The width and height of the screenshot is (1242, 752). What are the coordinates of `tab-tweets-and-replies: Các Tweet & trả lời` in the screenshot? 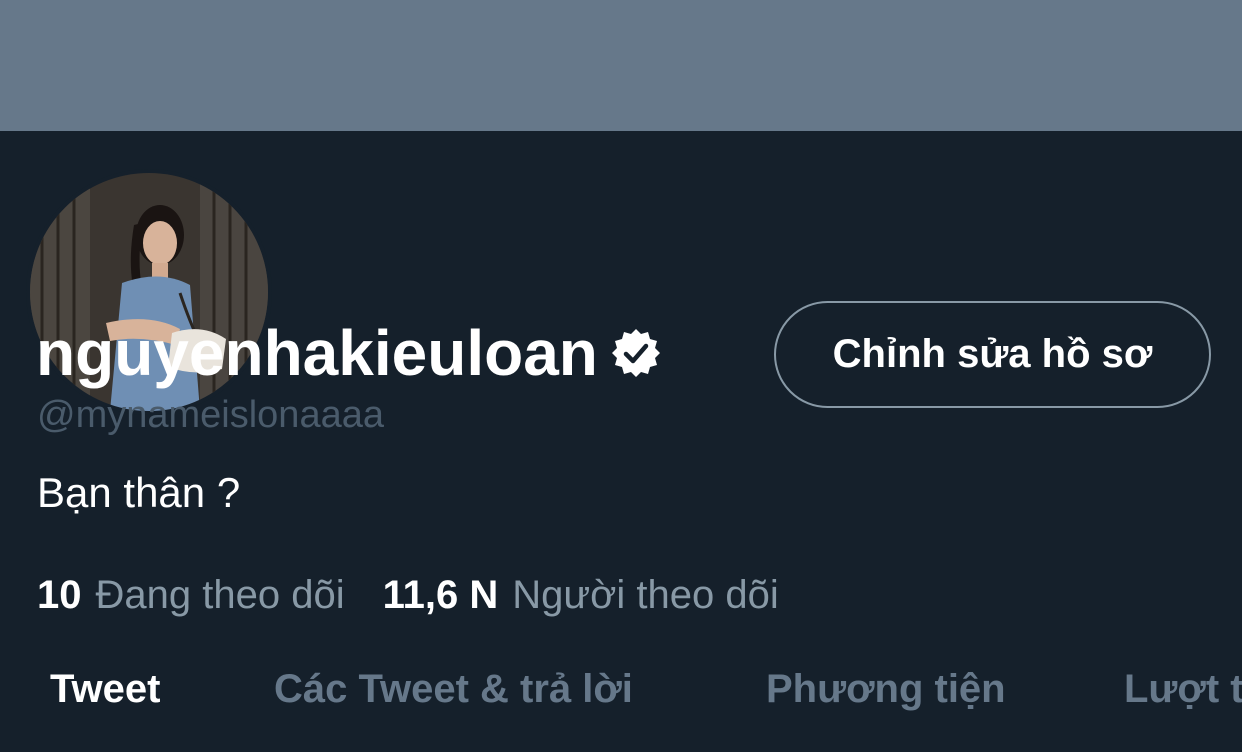 It's located at (453, 689).